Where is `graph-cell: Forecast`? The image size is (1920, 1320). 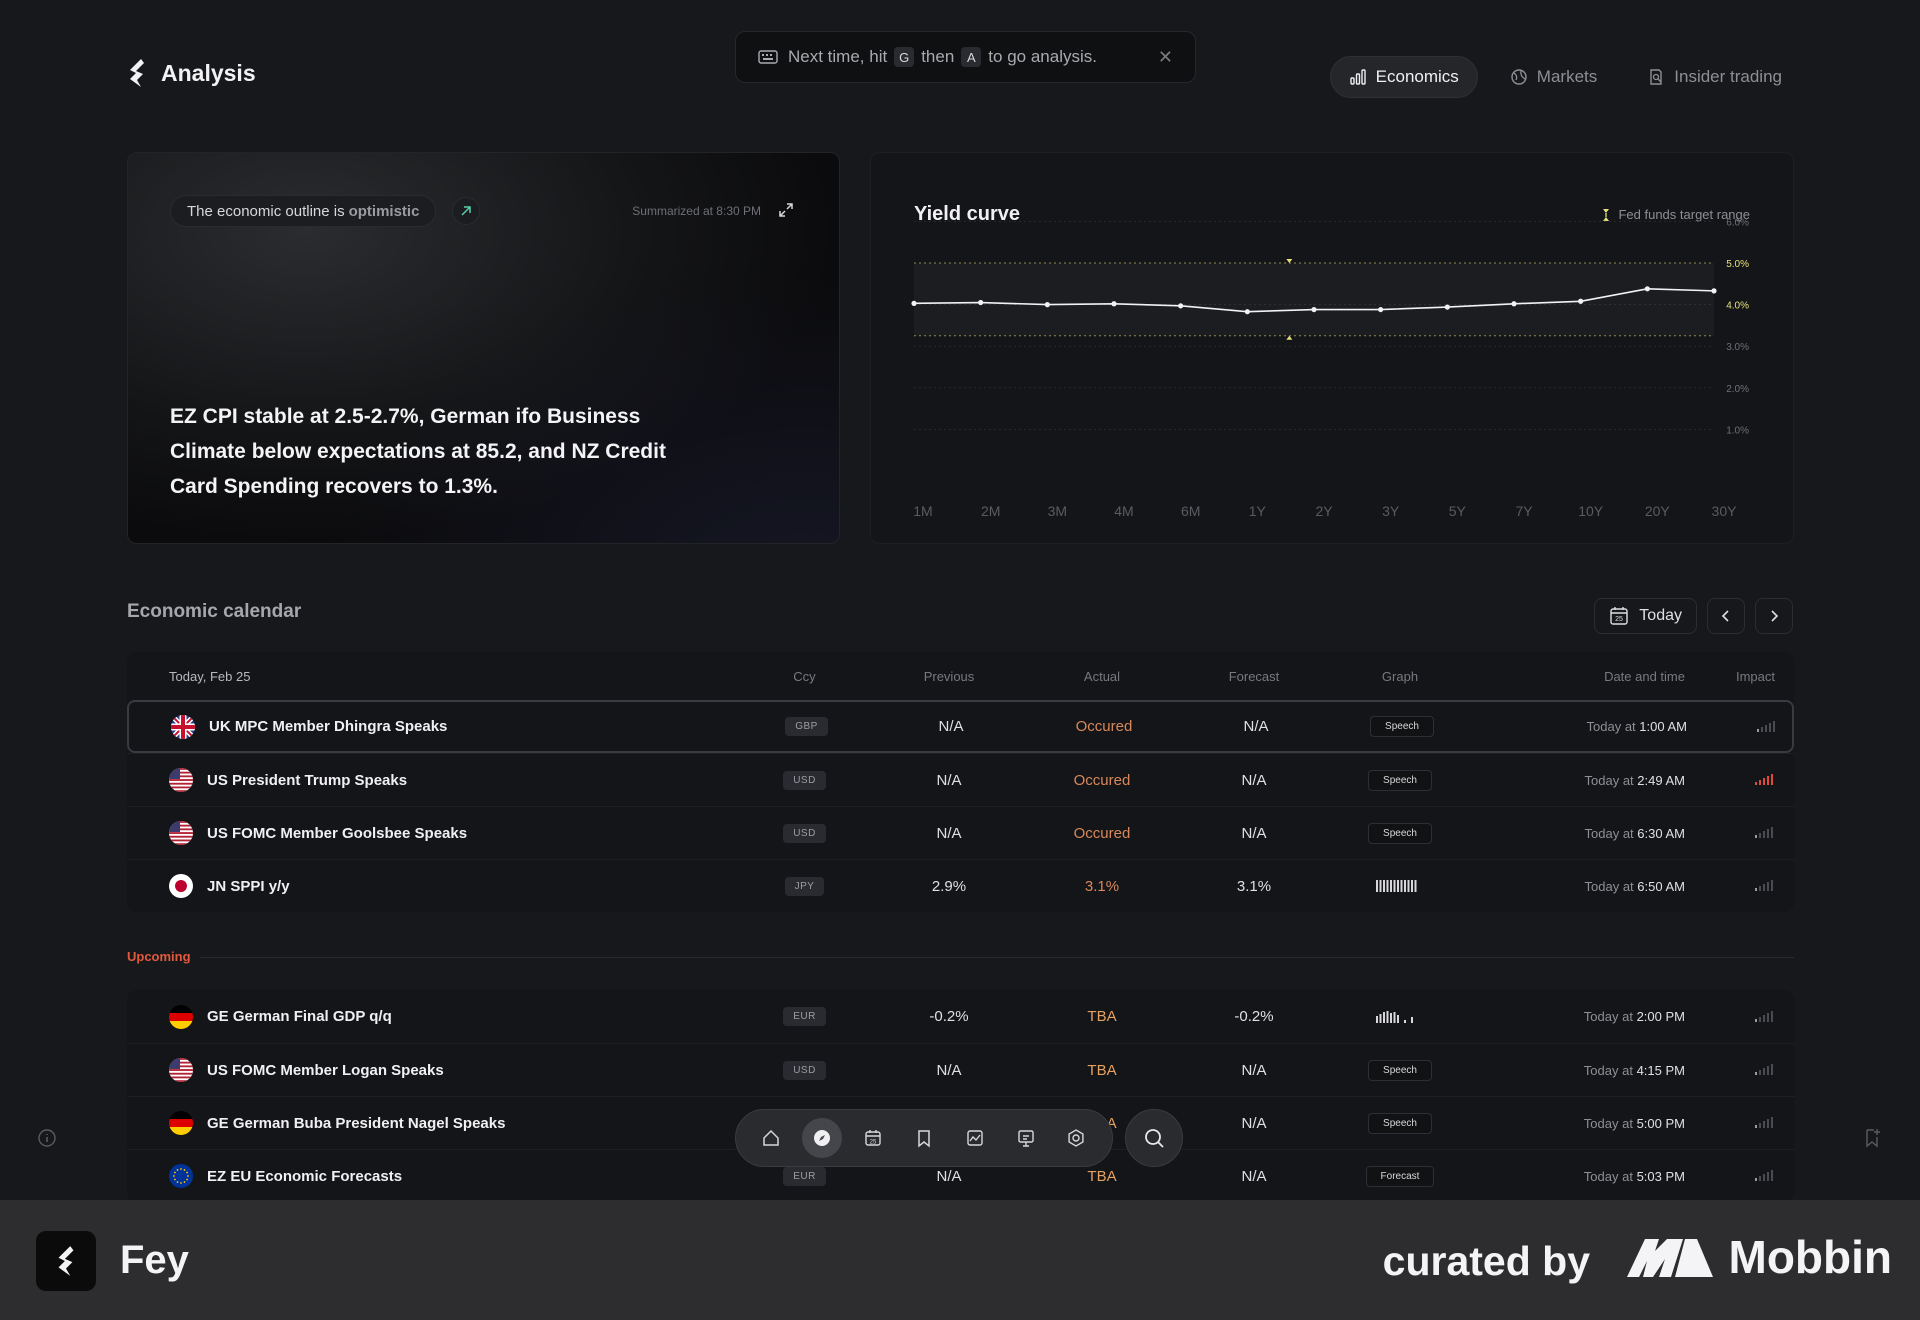
graph-cell: Forecast is located at coordinates (1400, 1176).